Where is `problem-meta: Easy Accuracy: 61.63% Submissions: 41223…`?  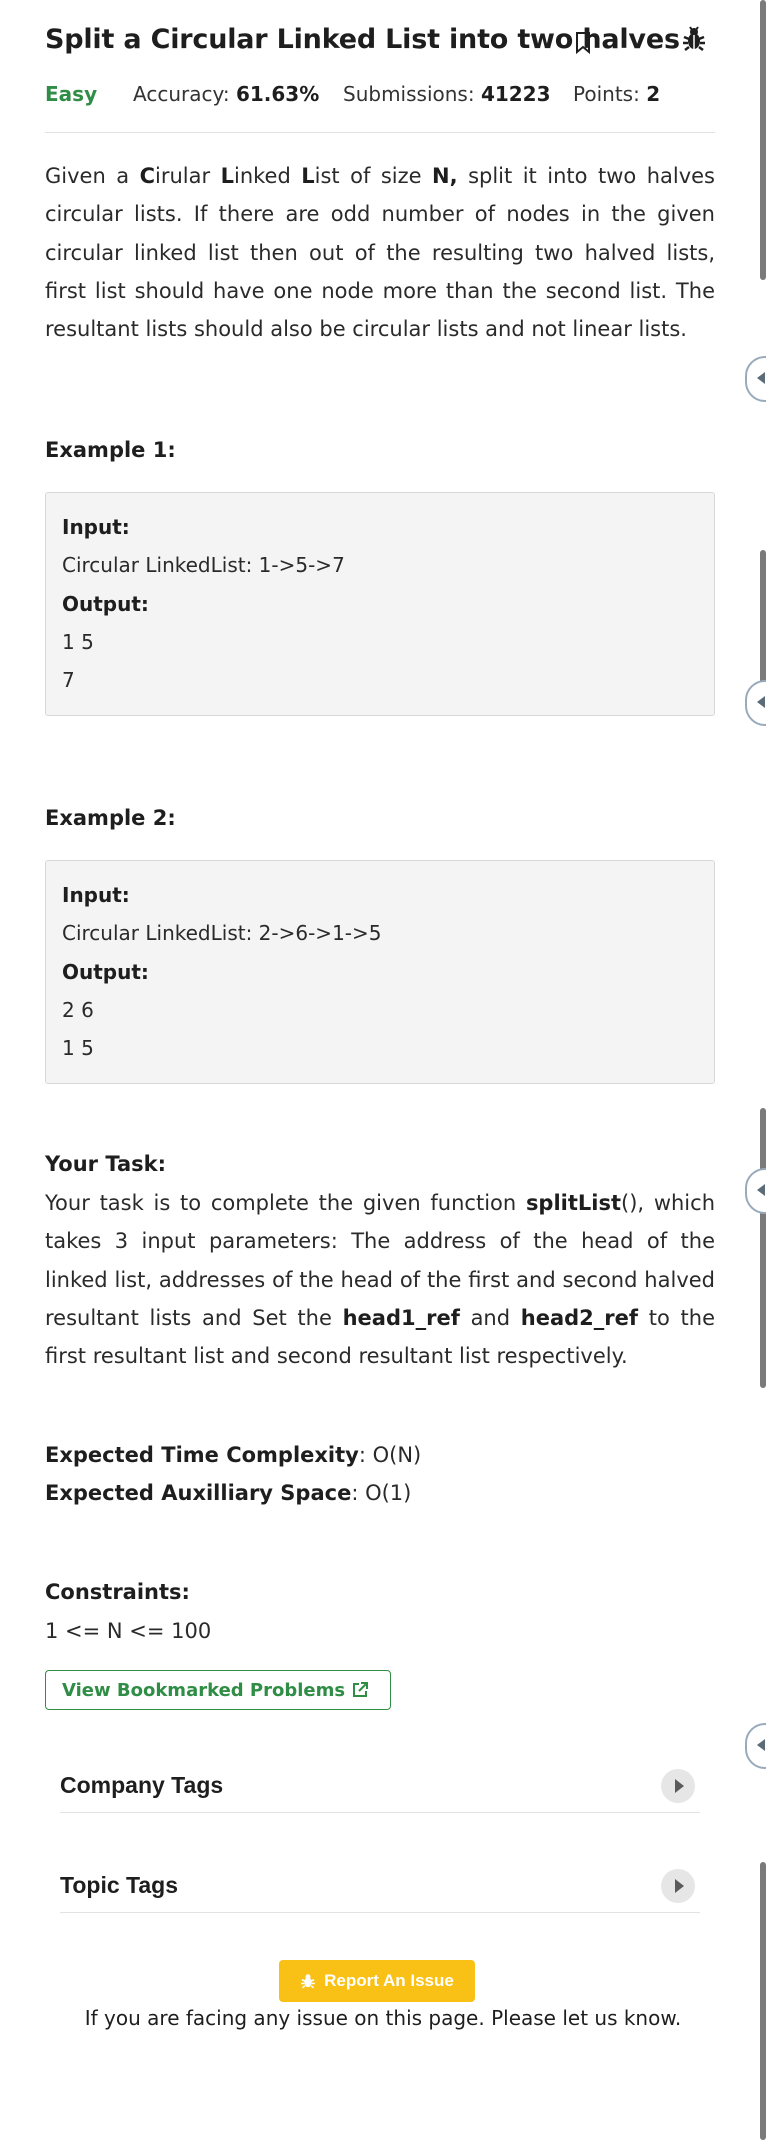
problem-meta: Easy Accuracy: 61.63% Submissions: 41223… is located at coordinates (380, 97).